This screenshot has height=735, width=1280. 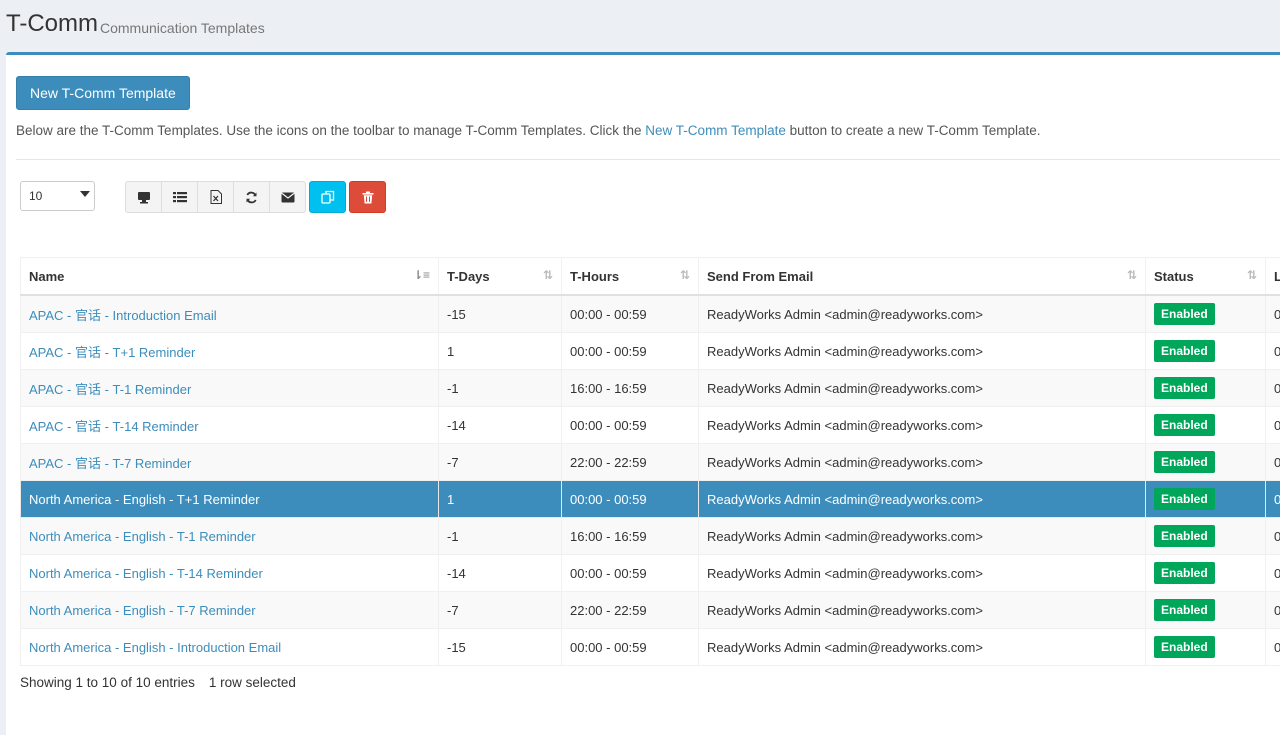 What do you see at coordinates (1174, 276) in the screenshot?
I see `column-header-label: Status` at bounding box center [1174, 276].